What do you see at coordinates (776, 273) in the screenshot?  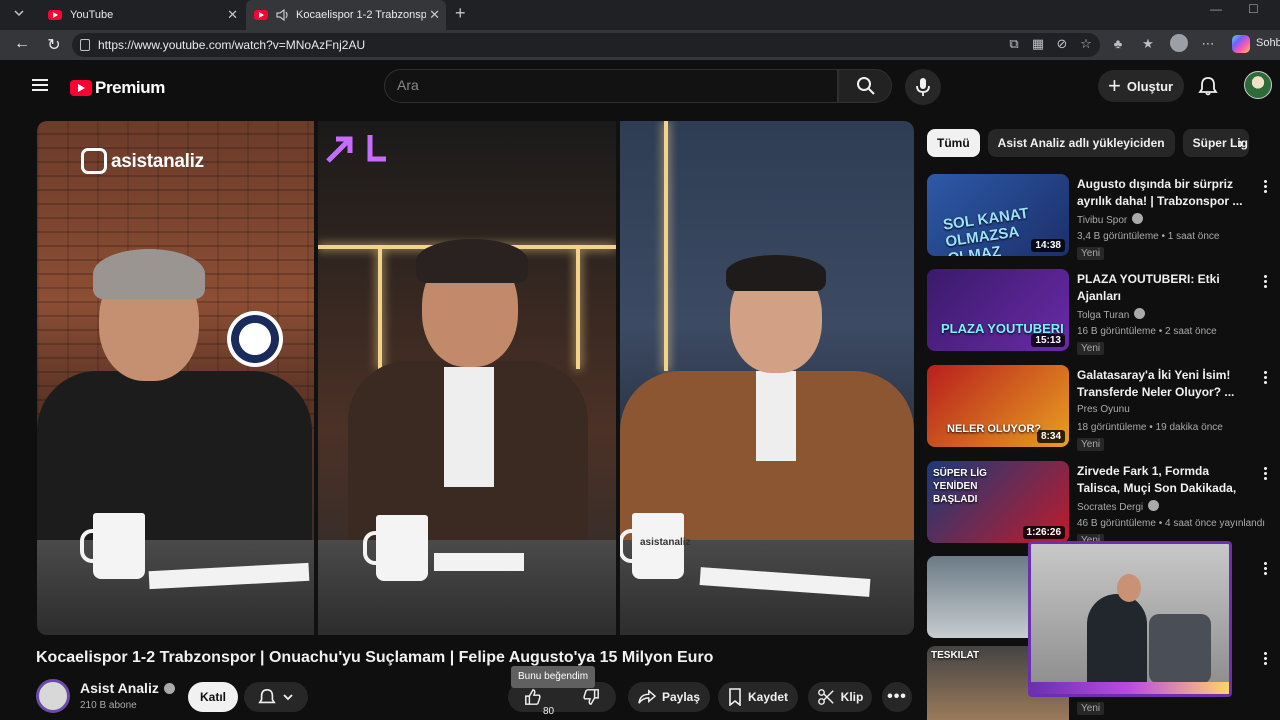 I see `person-right-hair` at bounding box center [776, 273].